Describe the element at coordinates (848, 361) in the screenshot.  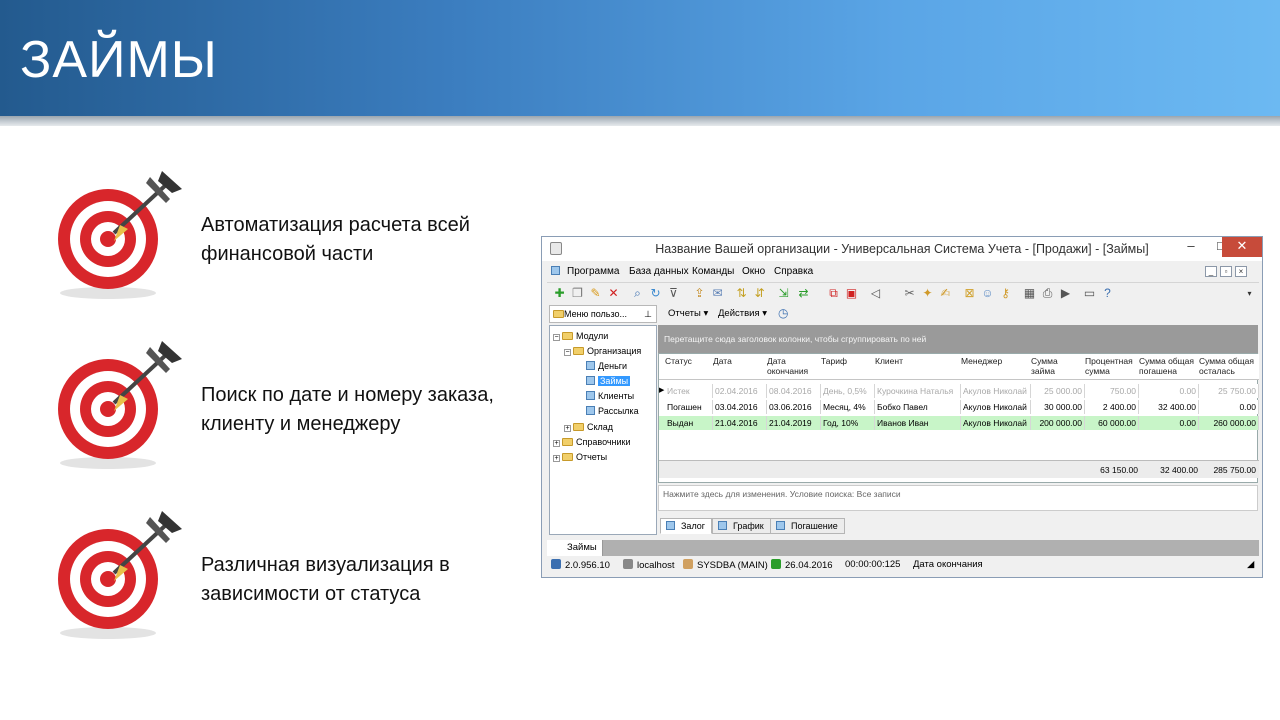
I see `column-header: Тариф` at that location.